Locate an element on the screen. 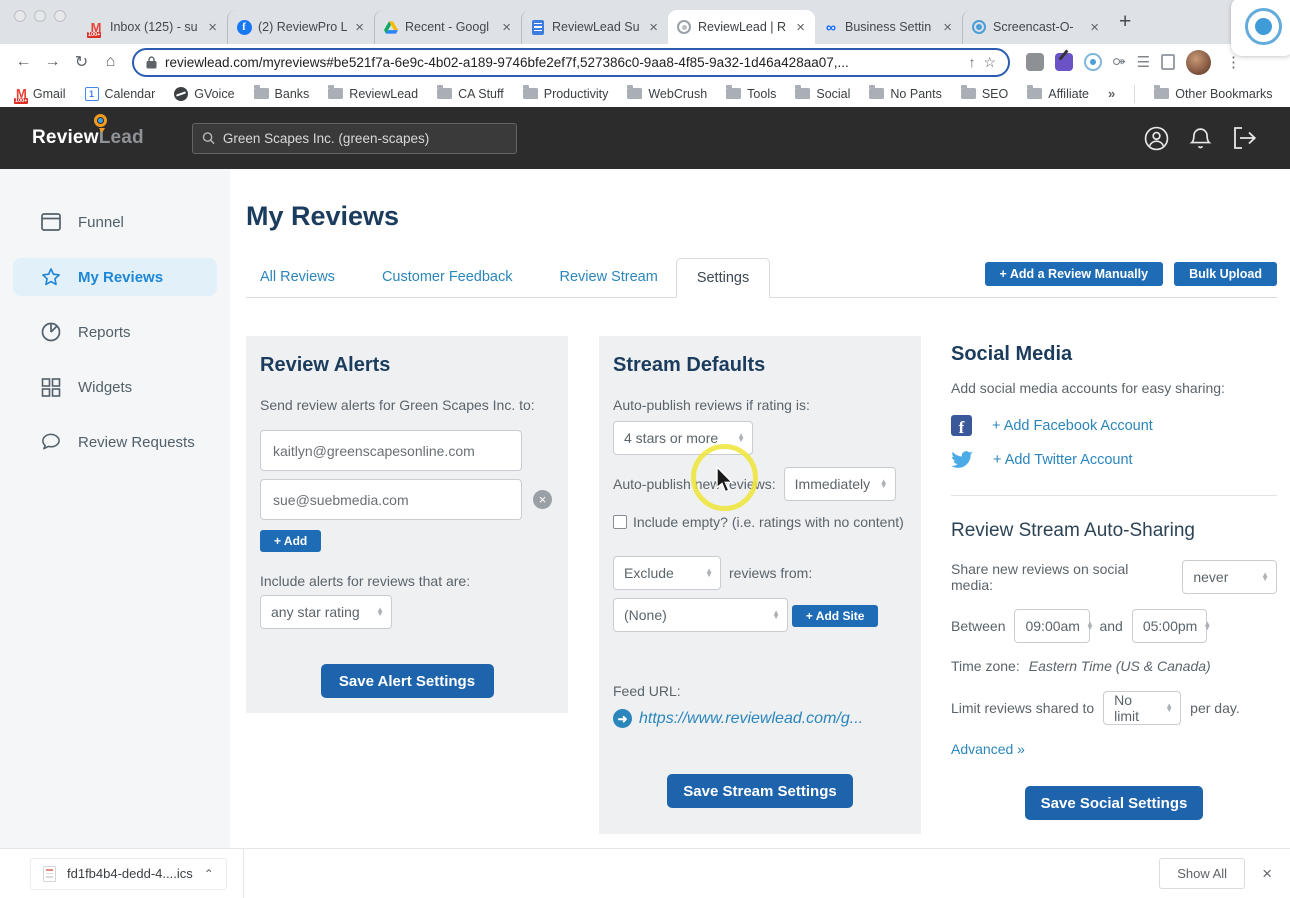 This screenshot has height=898, width=1290. sidebar-item-widgets: Widgets is located at coordinates (115, 387).